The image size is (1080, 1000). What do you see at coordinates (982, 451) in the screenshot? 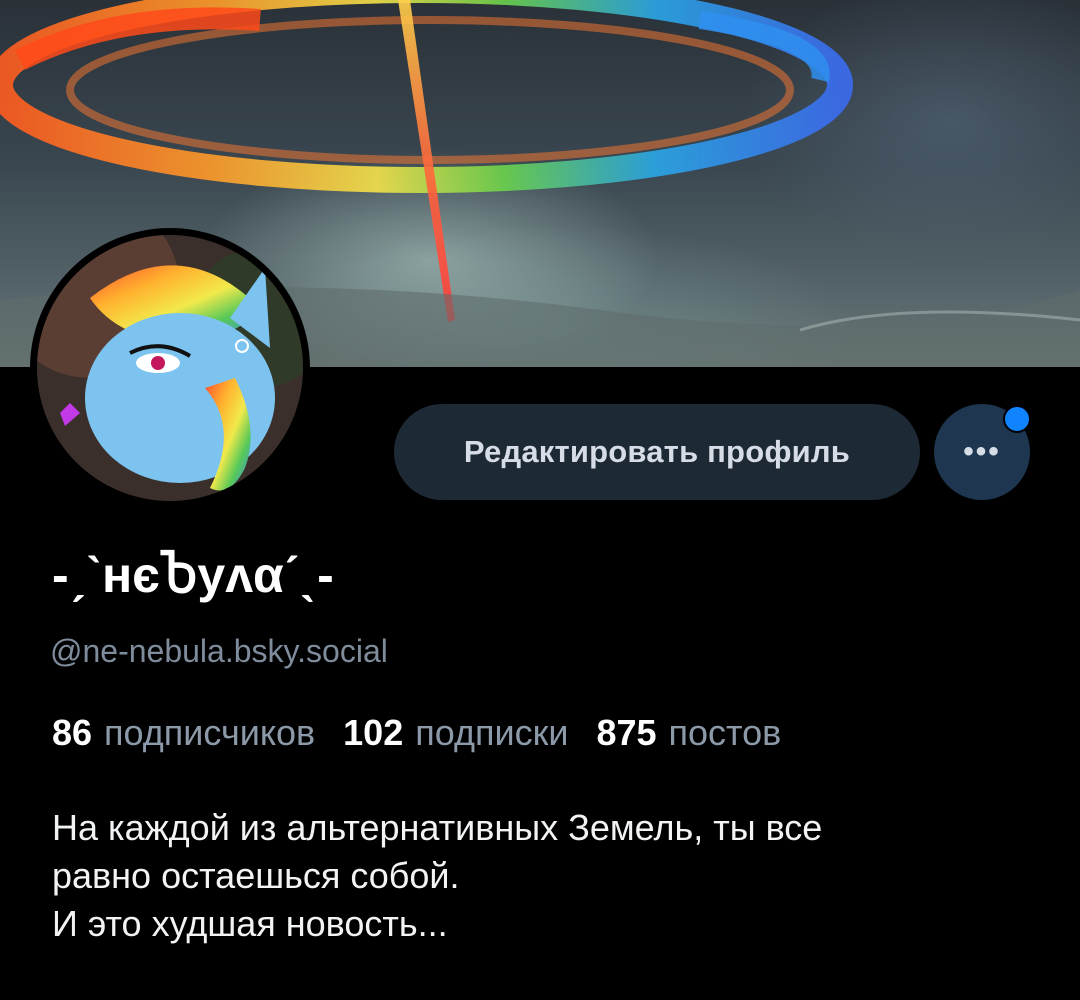
I see `more-dots-icon: •••` at bounding box center [982, 451].